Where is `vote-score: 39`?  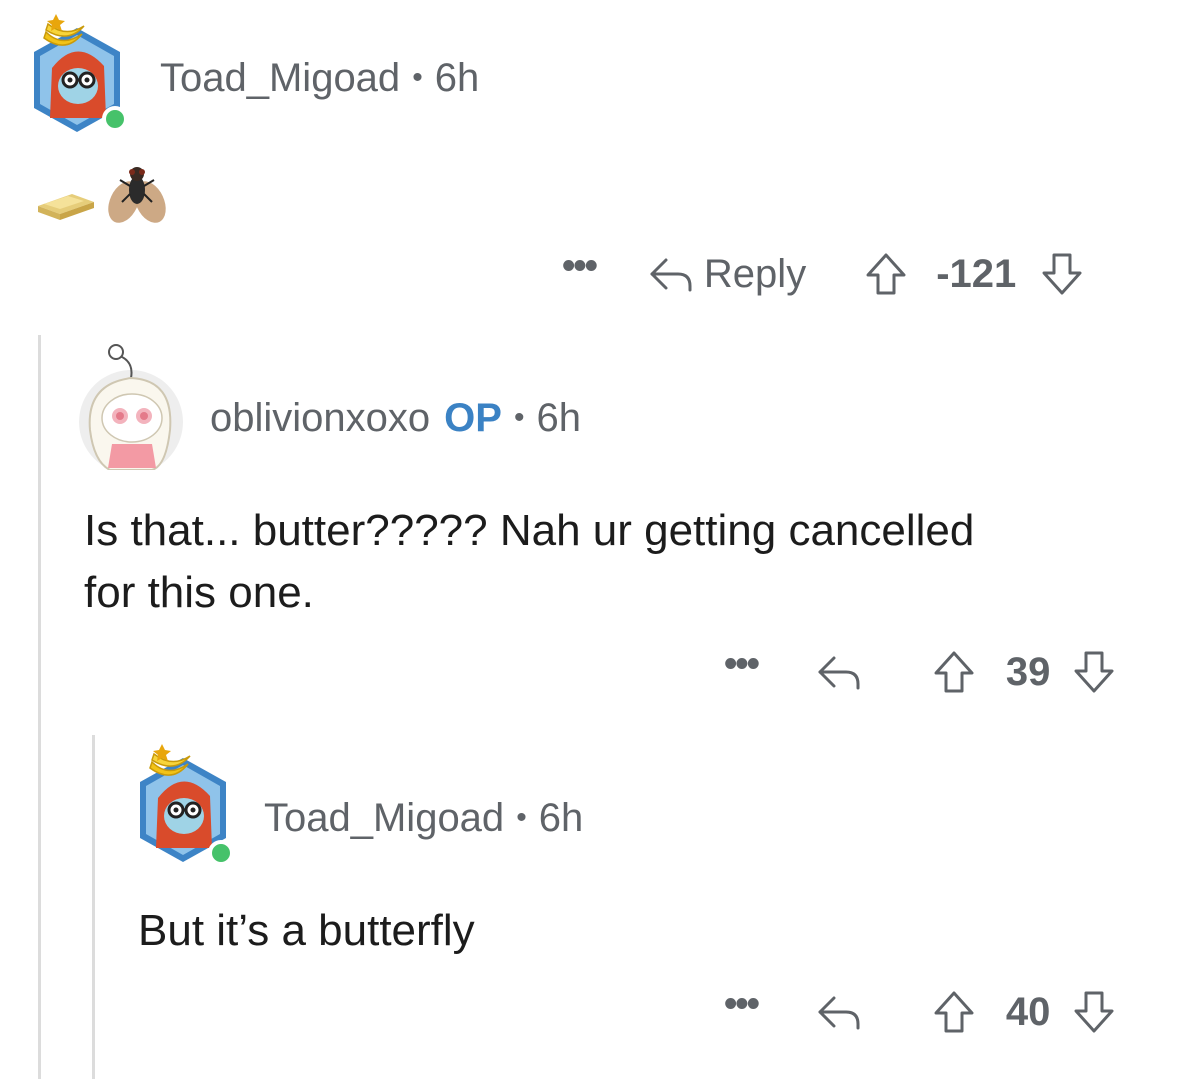
vote-score: 39 is located at coordinates (1028, 671).